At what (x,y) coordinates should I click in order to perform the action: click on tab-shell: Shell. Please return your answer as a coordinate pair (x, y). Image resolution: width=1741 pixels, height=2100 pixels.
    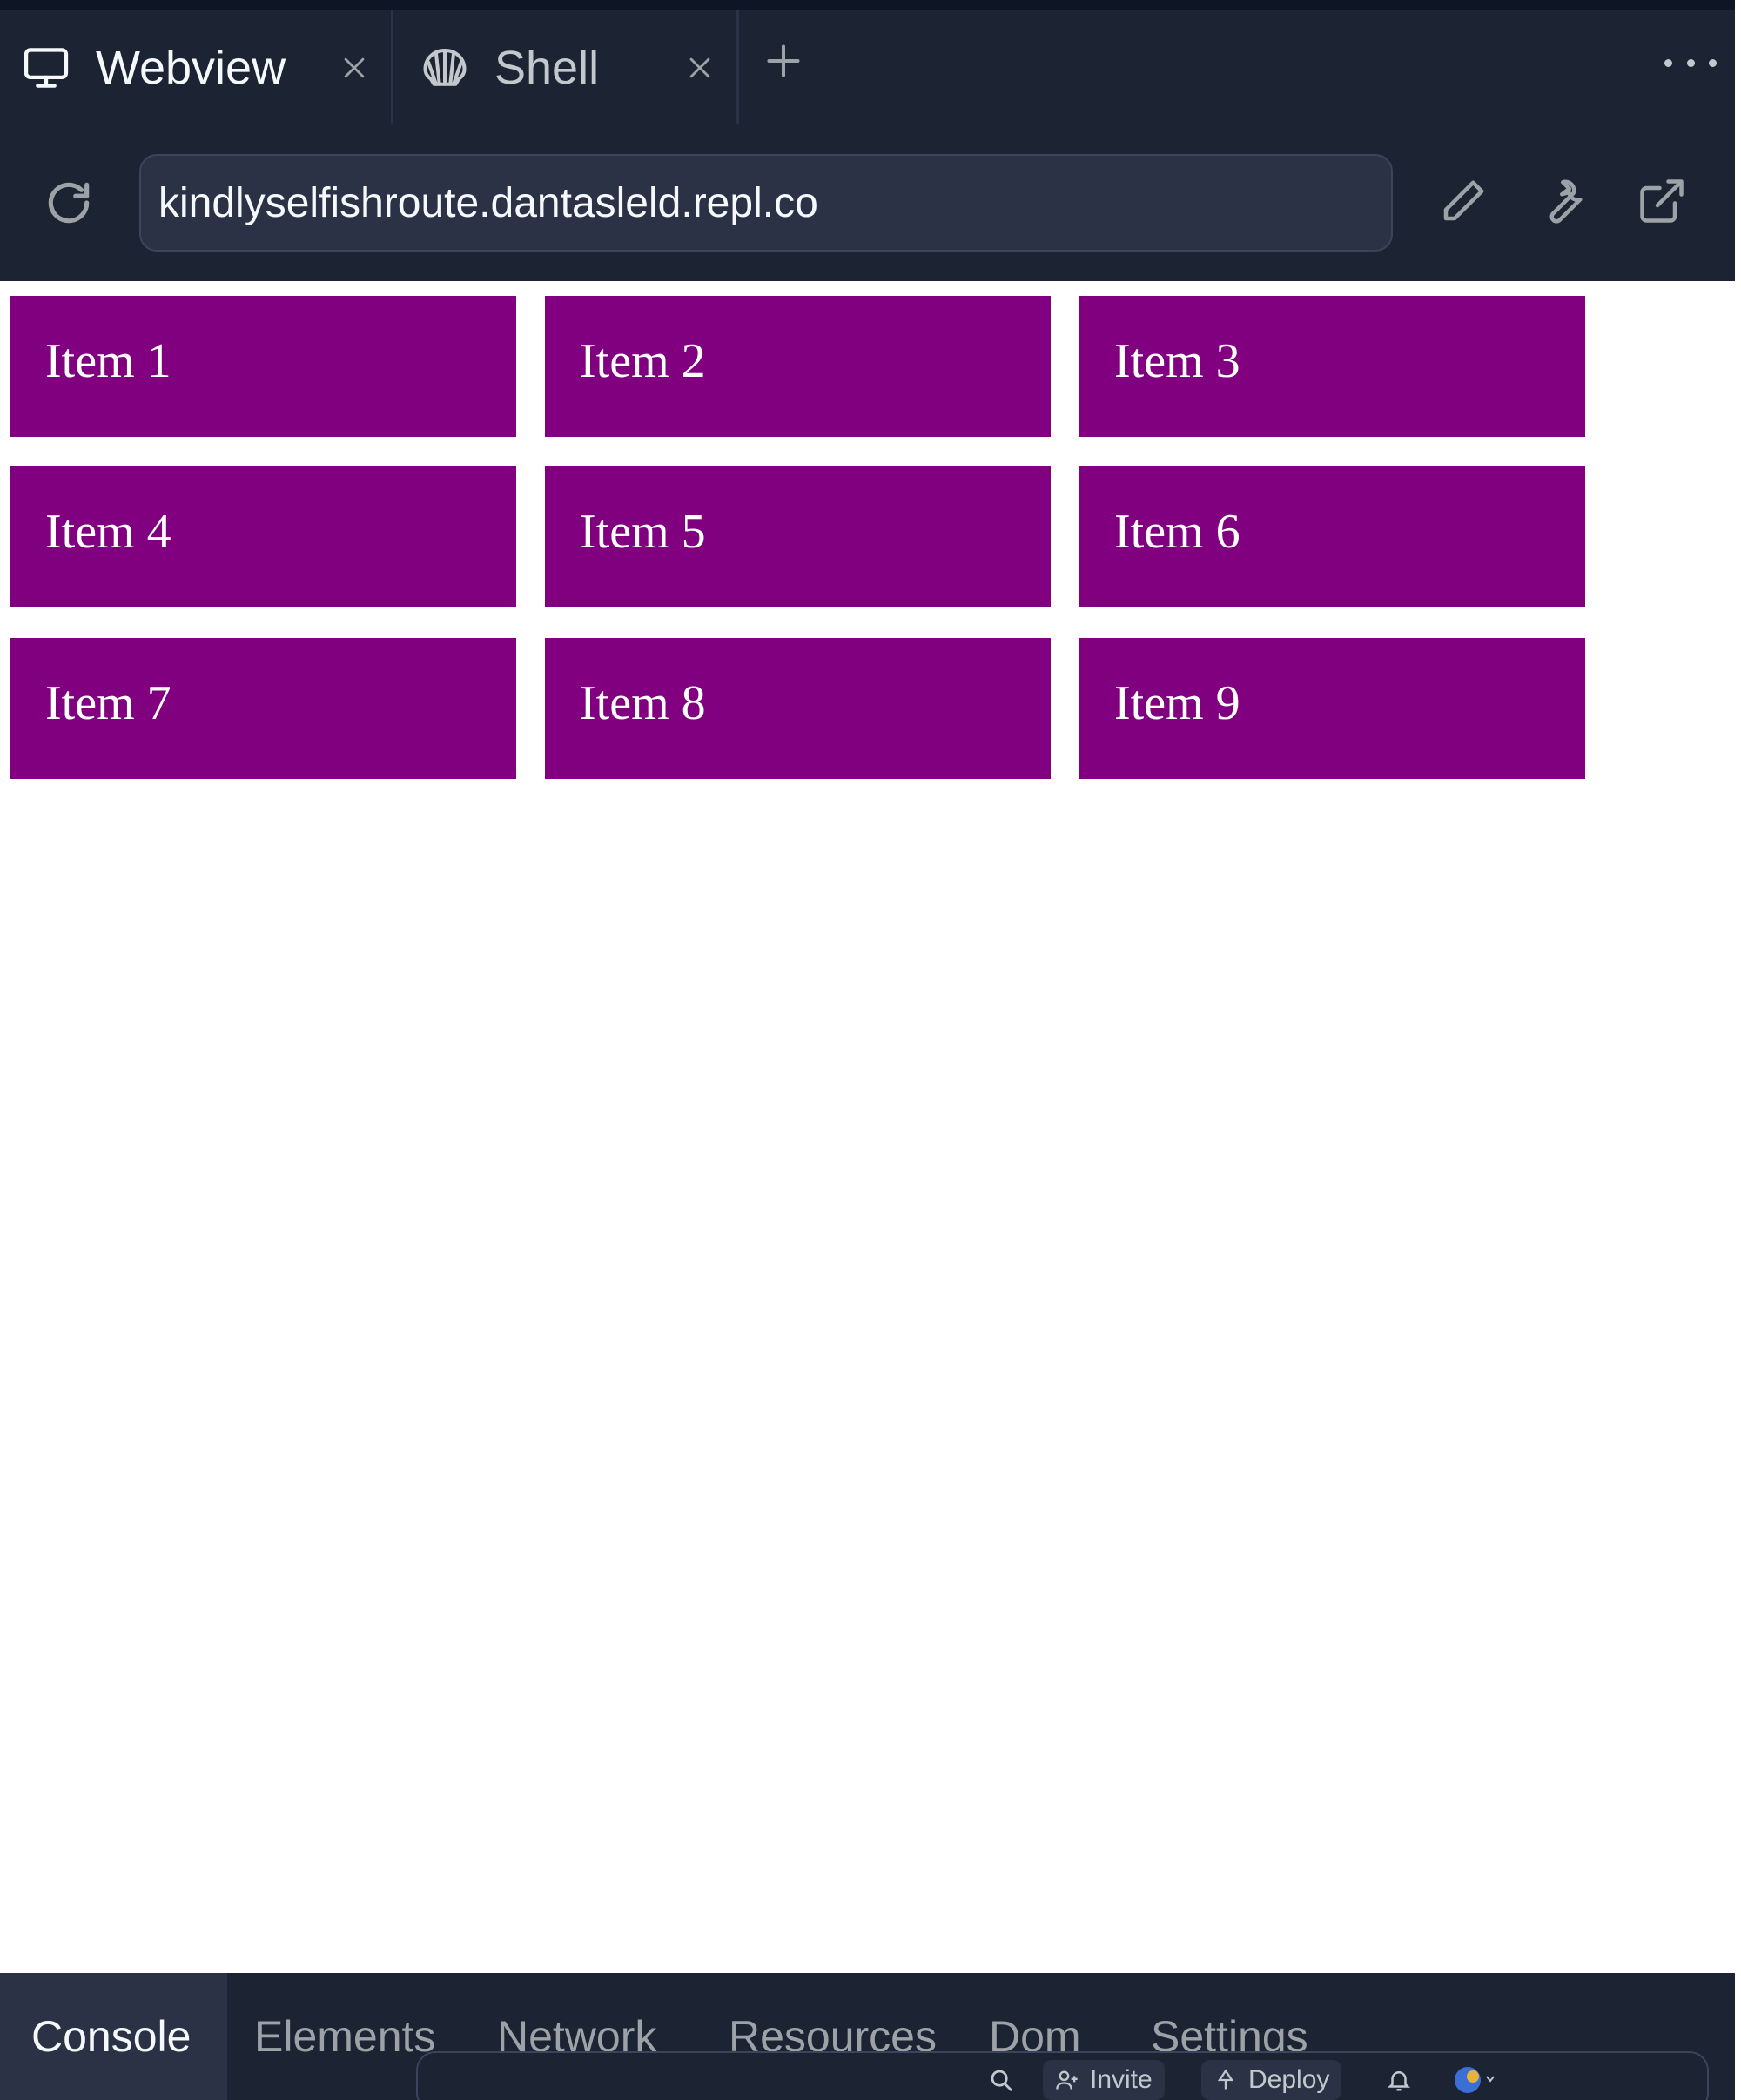
    Looking at the image, I should click on (566, 67).